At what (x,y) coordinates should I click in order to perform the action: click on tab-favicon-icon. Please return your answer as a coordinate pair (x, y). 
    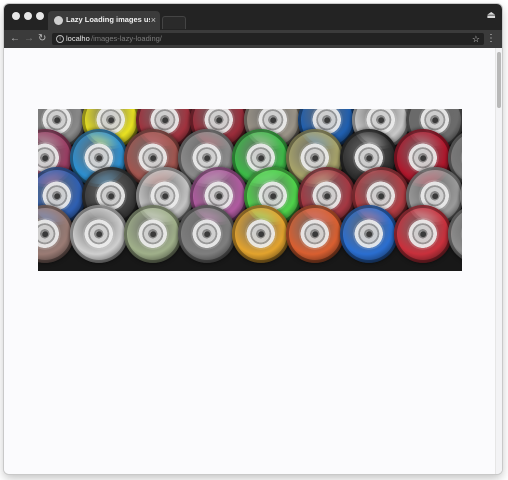
    Looking at the image, I should click on (58, 20).